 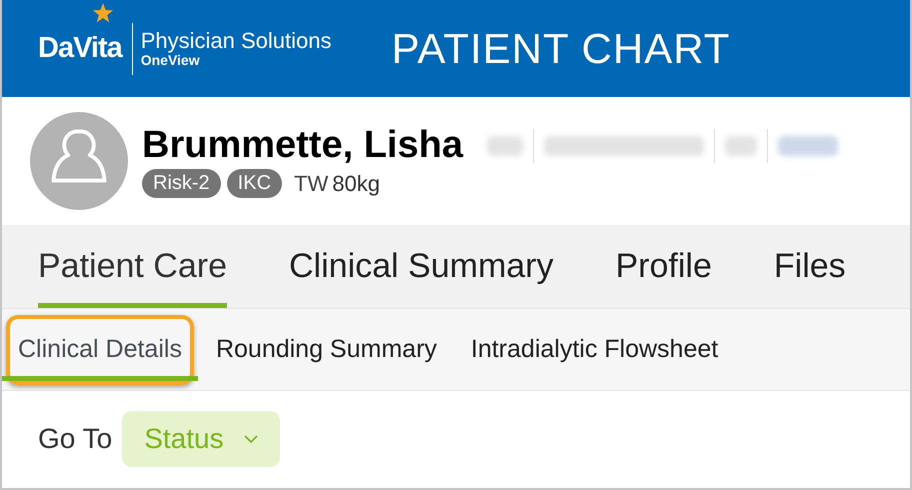 I want to click on sub-tab: Clinical Details, so click(x=100, y=349).